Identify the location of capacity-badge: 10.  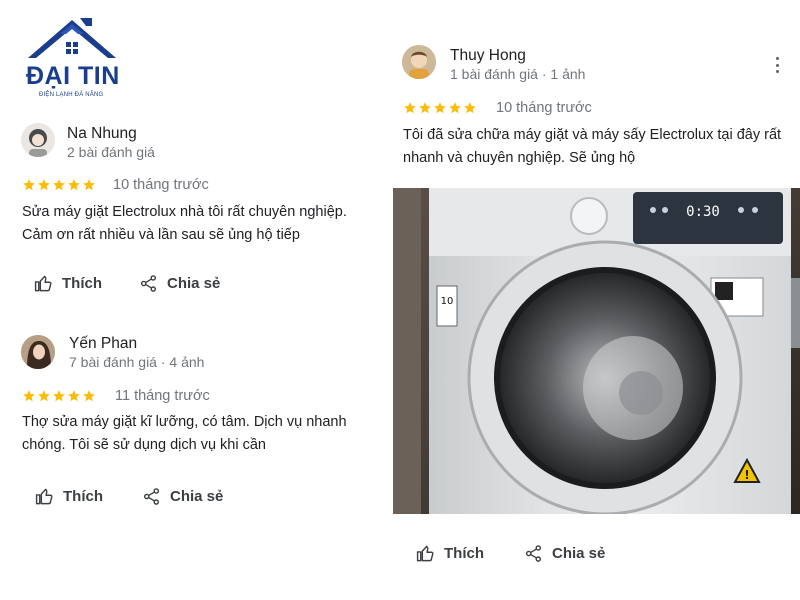
(447, 301).